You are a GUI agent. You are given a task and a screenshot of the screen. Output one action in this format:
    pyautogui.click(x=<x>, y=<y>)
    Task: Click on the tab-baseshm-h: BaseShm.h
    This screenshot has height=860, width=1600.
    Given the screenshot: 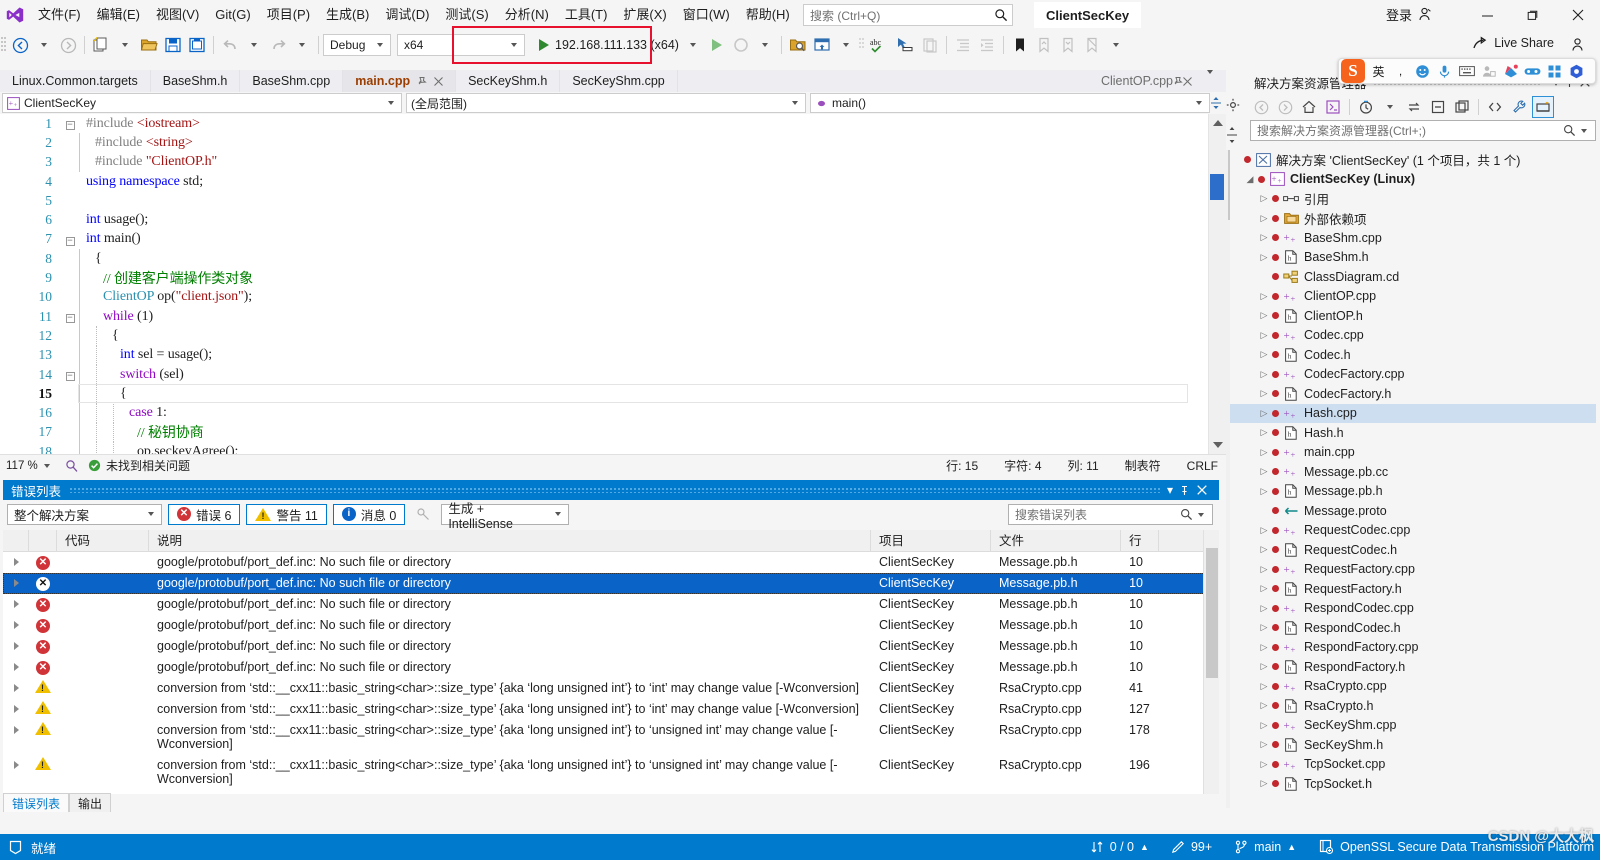 What is the action you would take?
    pyautogui.click(x=196, y=81)
    